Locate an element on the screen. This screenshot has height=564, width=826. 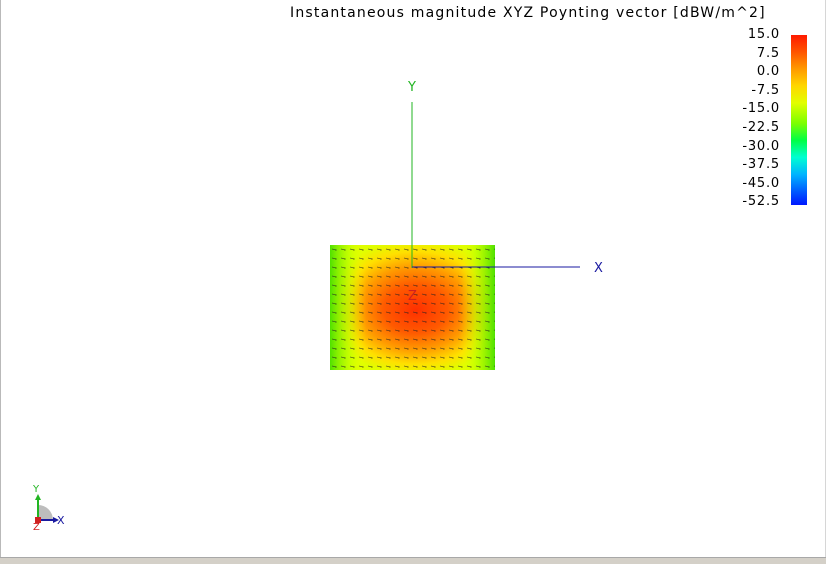
triad-z-label: Z is located at coordinates (36, 527).